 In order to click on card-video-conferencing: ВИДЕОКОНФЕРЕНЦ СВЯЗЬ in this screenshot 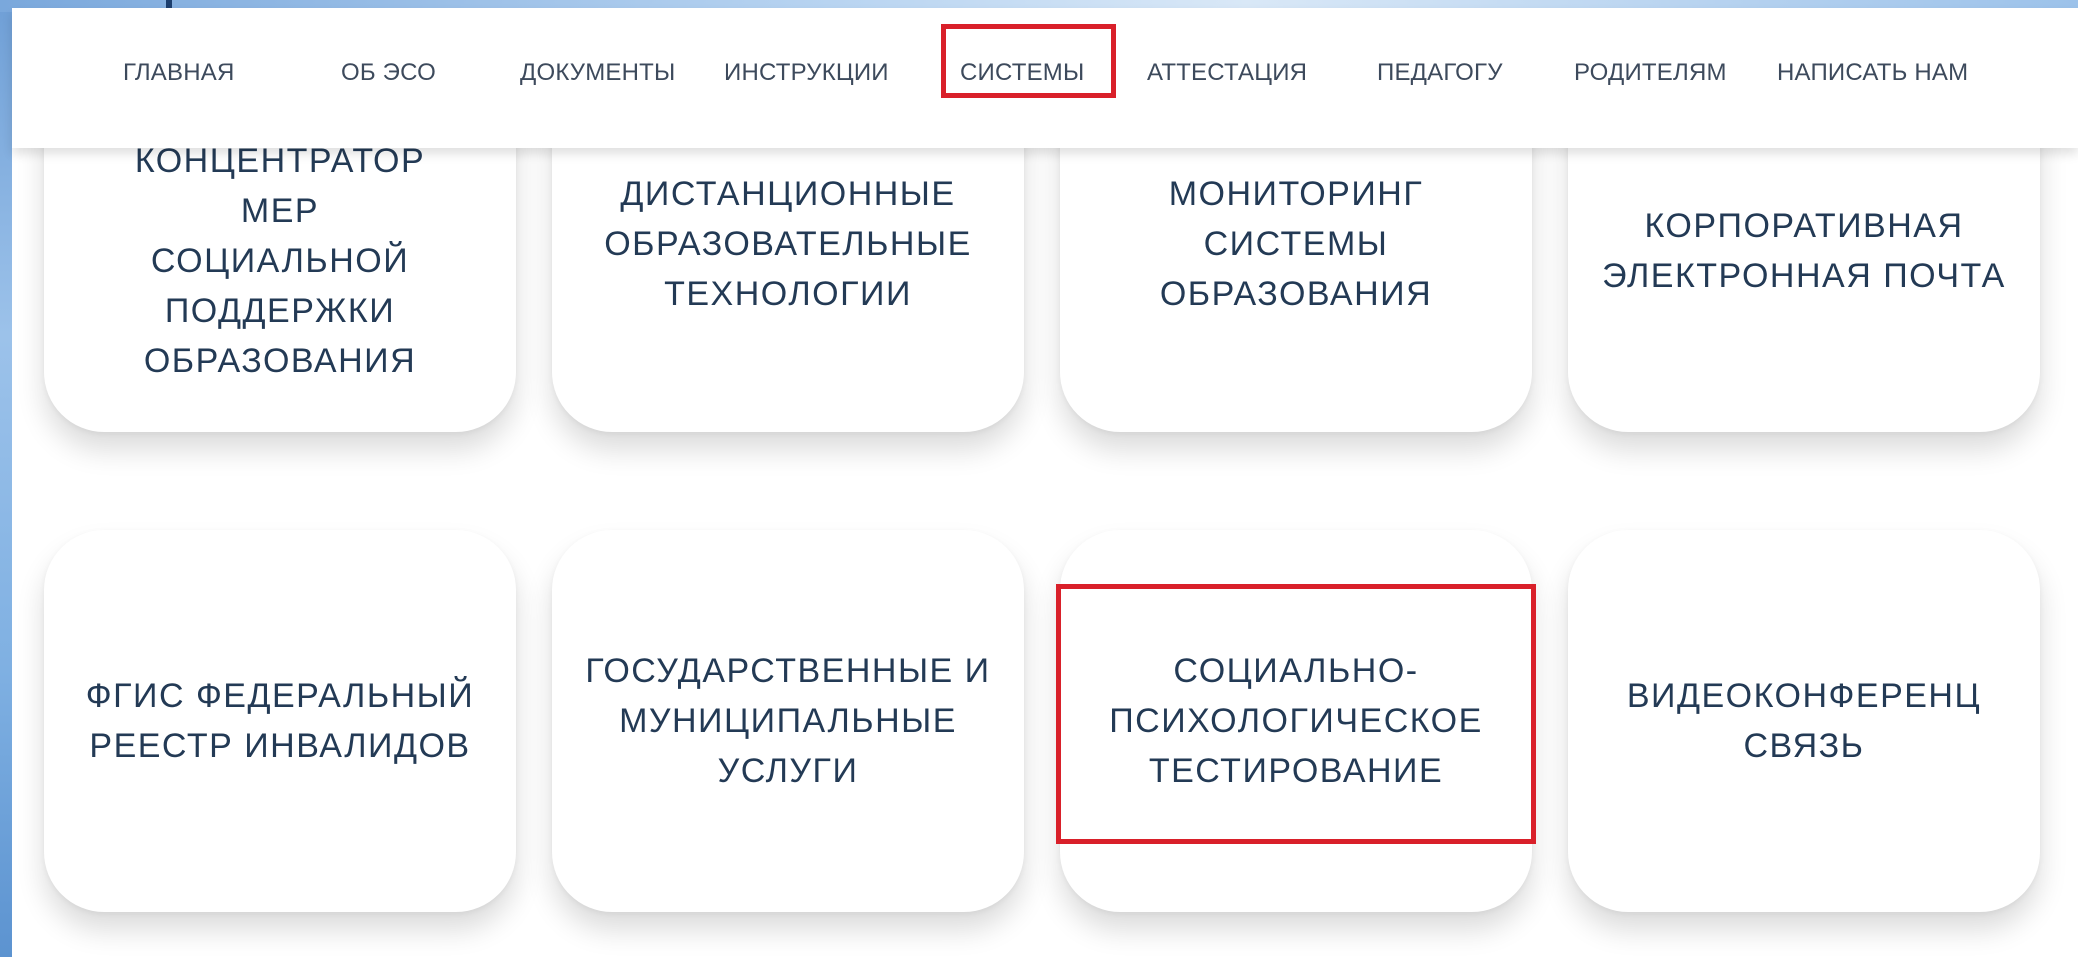, I will do `click(1804, 721)`.